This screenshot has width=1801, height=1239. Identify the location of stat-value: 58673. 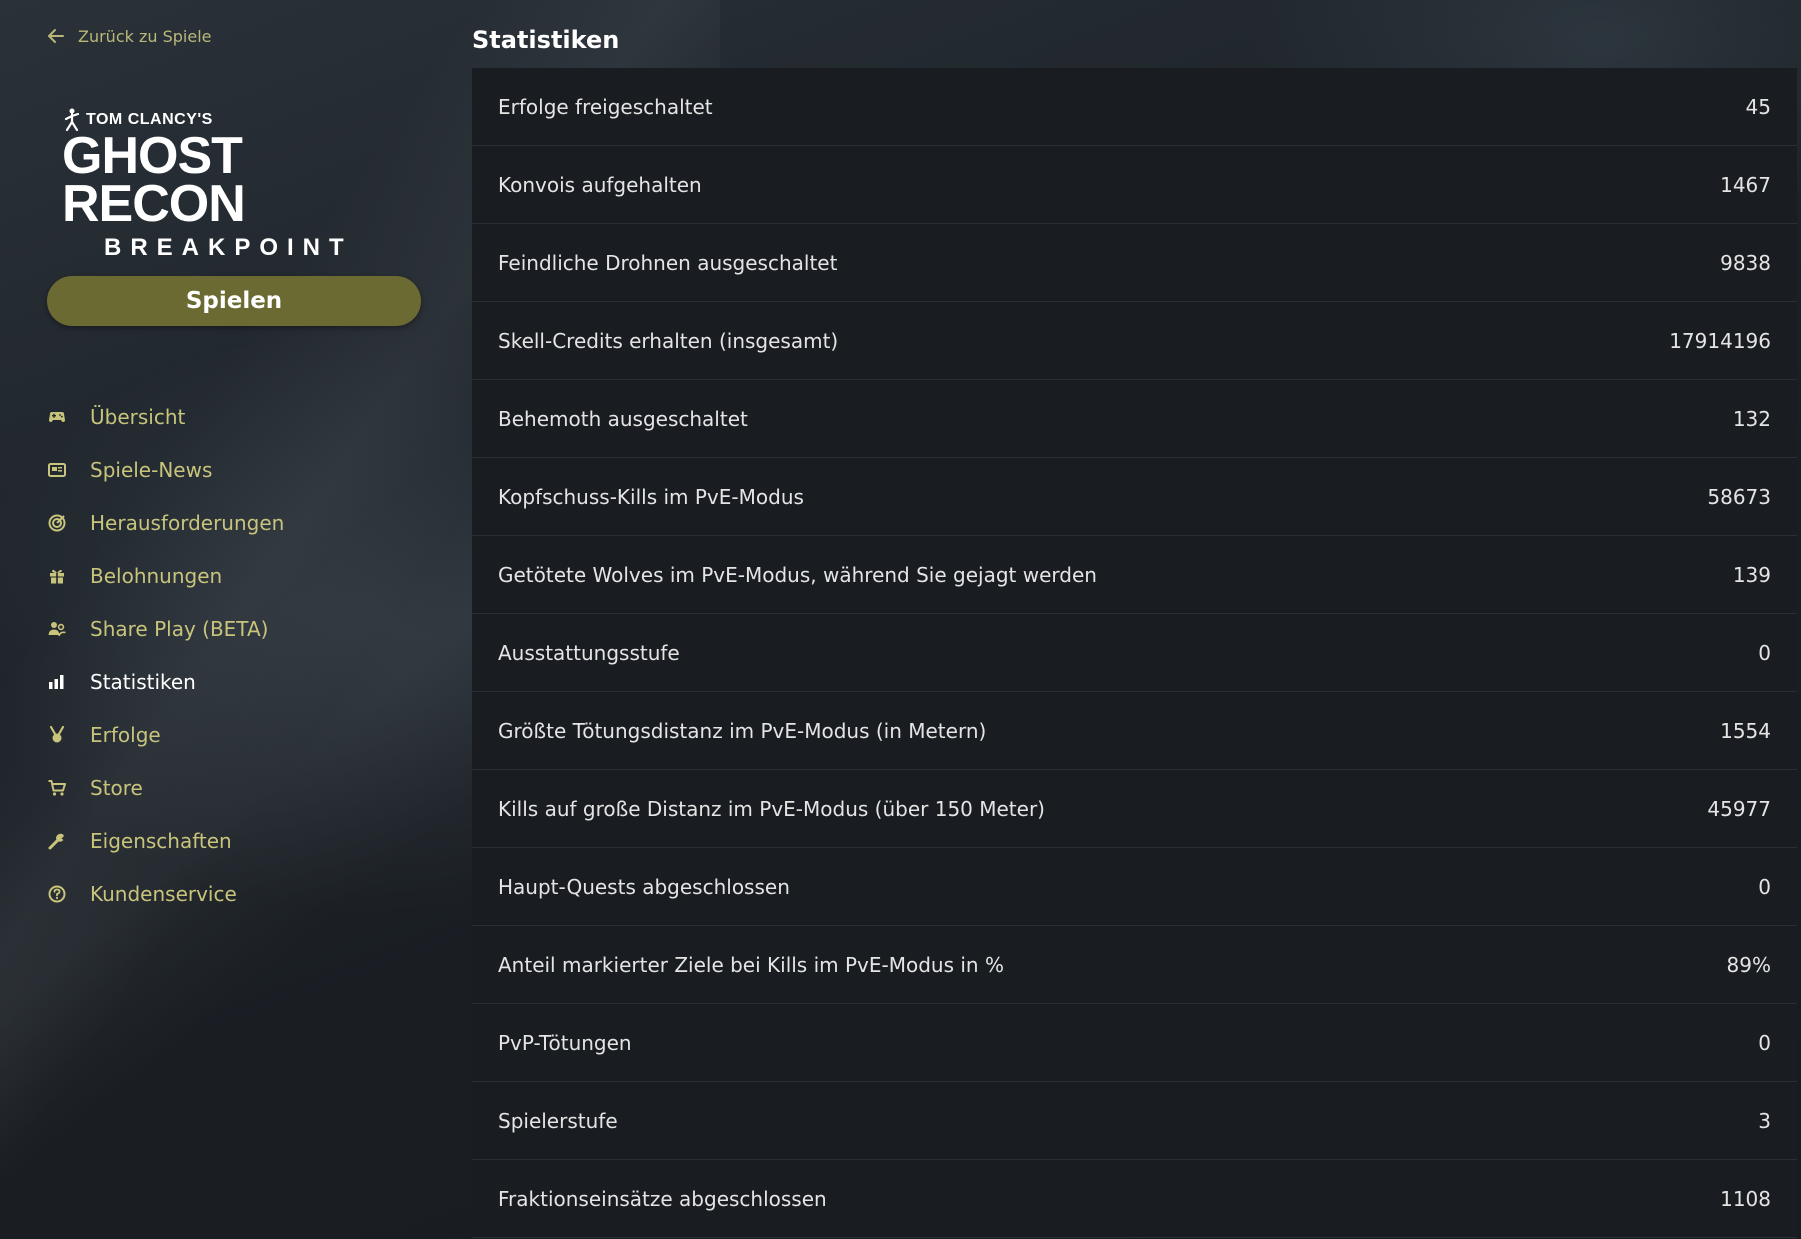
(1739, 496).